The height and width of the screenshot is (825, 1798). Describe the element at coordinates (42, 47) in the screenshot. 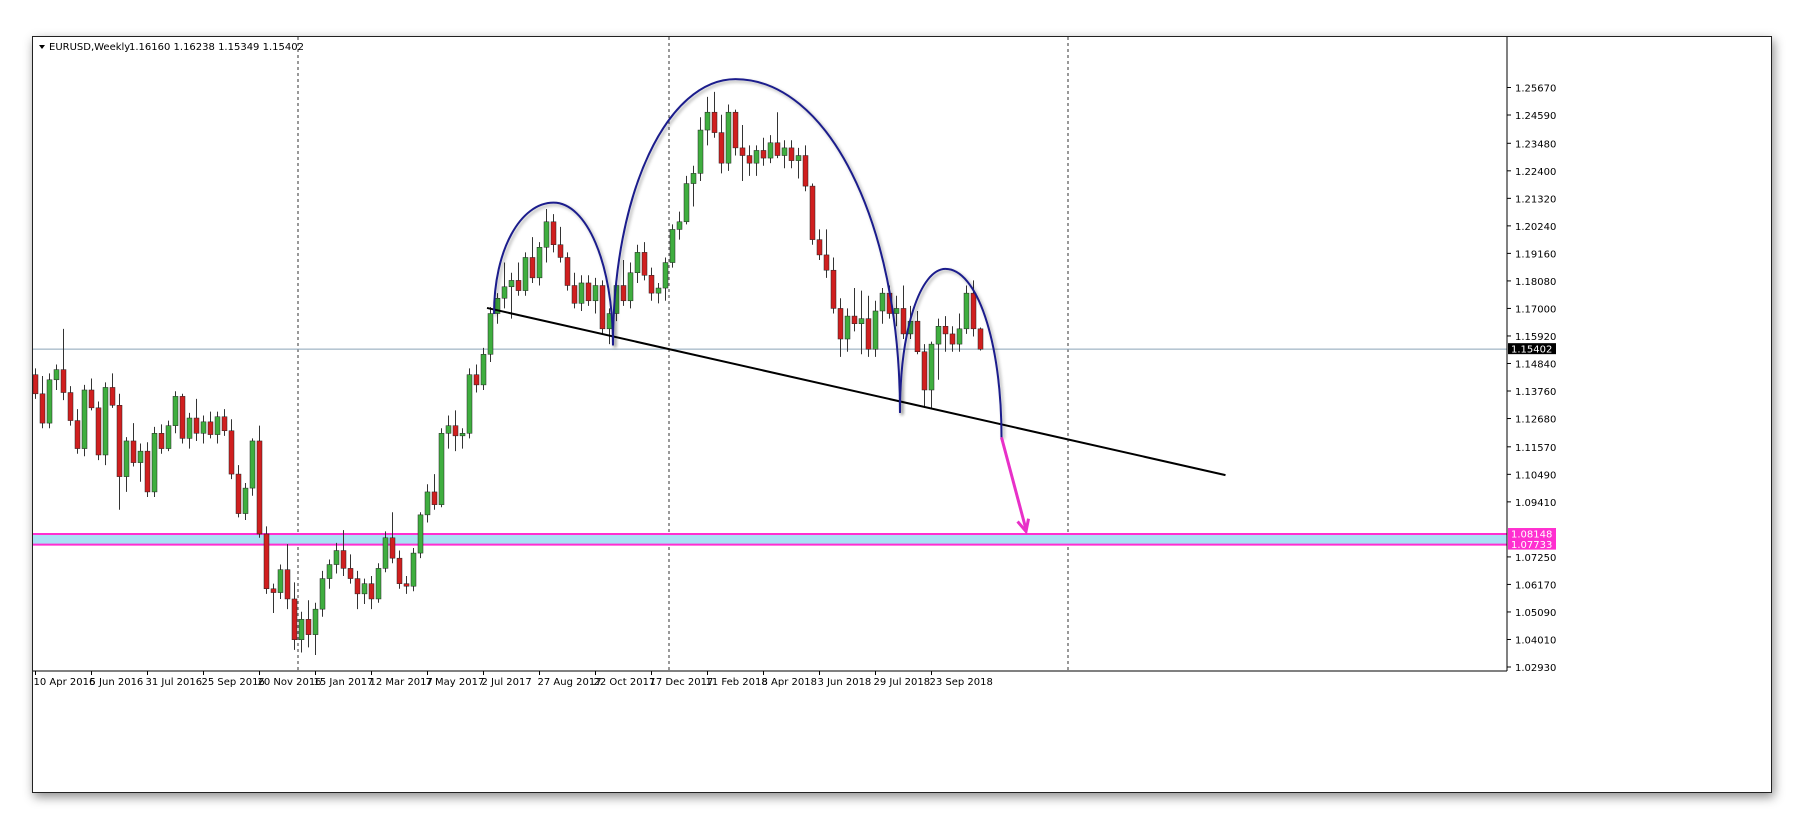

I see `symbol-menu-icon` at that location.